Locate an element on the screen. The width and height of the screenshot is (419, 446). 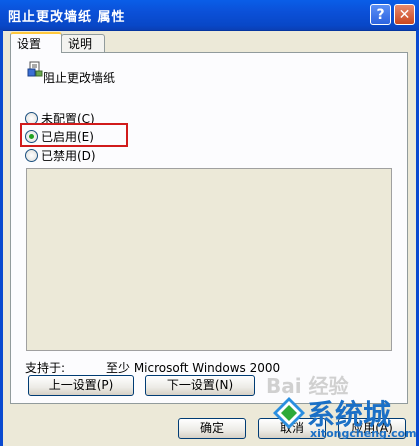
close-button: ✕ is located at coordinates (404, 14).